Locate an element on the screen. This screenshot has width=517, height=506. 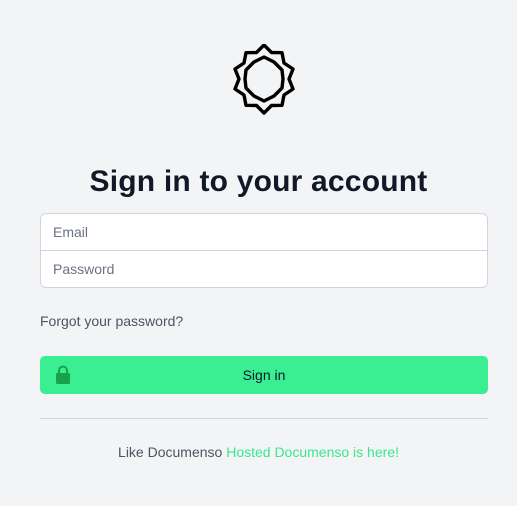
page-title: Sign in to your account is located at coordinates (258, 182).